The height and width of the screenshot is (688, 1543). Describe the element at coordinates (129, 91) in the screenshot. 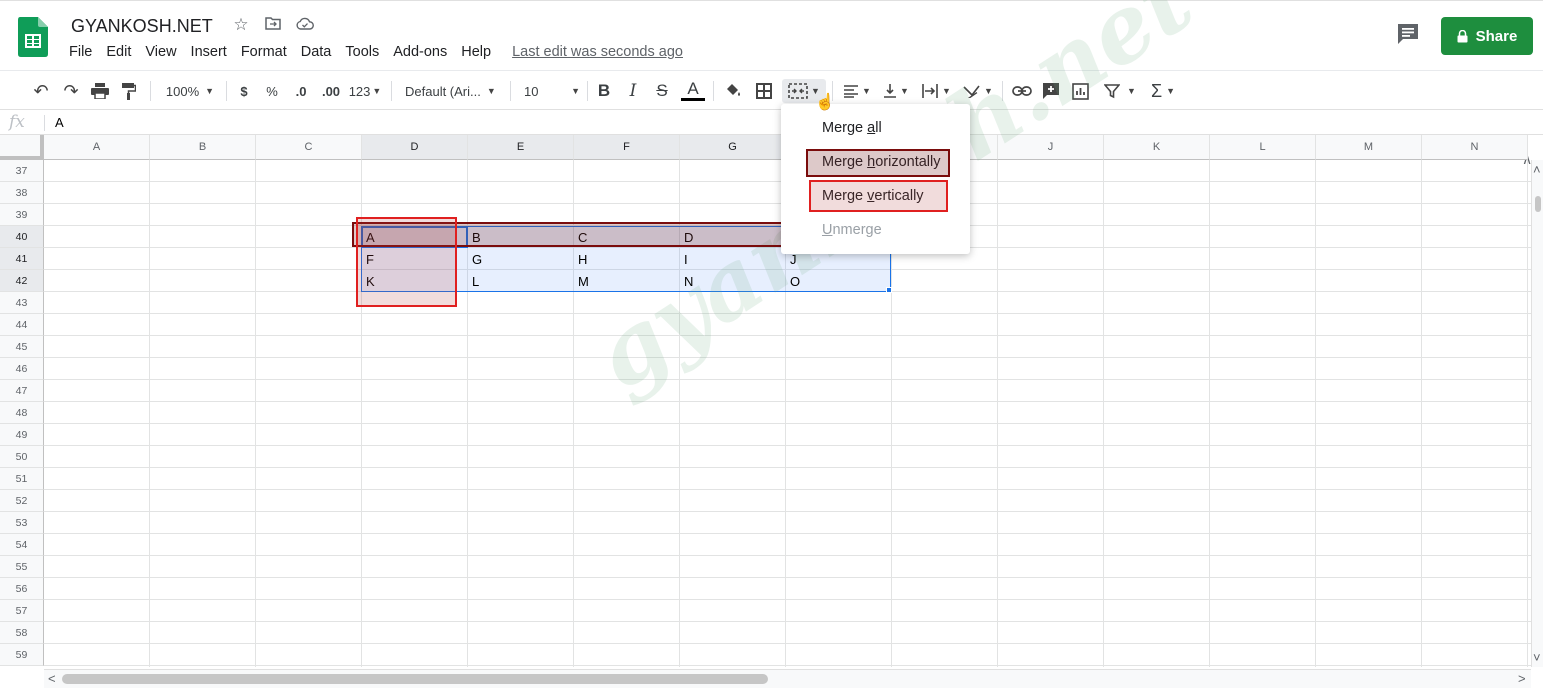

I see `paint-format-icon` at that location.